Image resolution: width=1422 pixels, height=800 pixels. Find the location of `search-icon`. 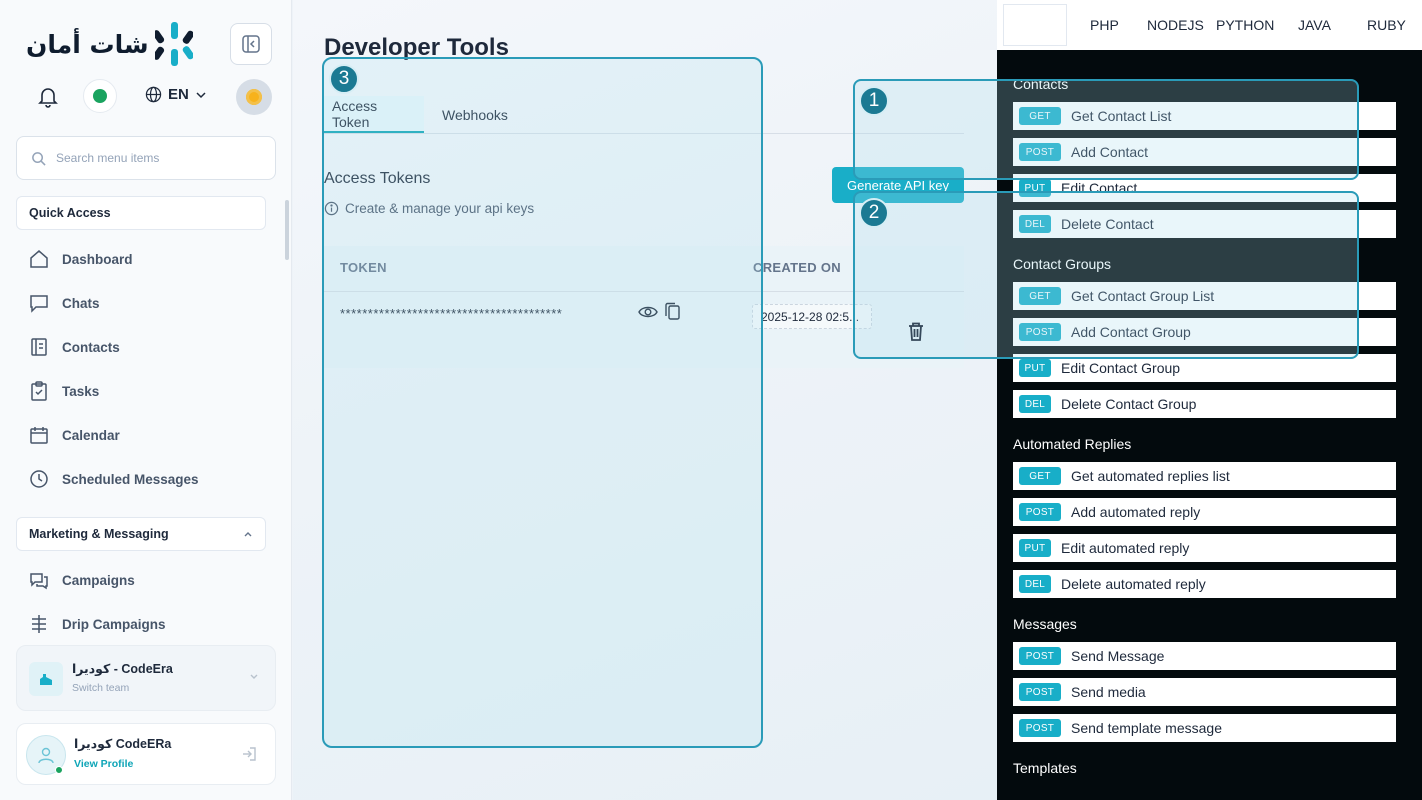

search-icon is located at coordinates (39, 158).